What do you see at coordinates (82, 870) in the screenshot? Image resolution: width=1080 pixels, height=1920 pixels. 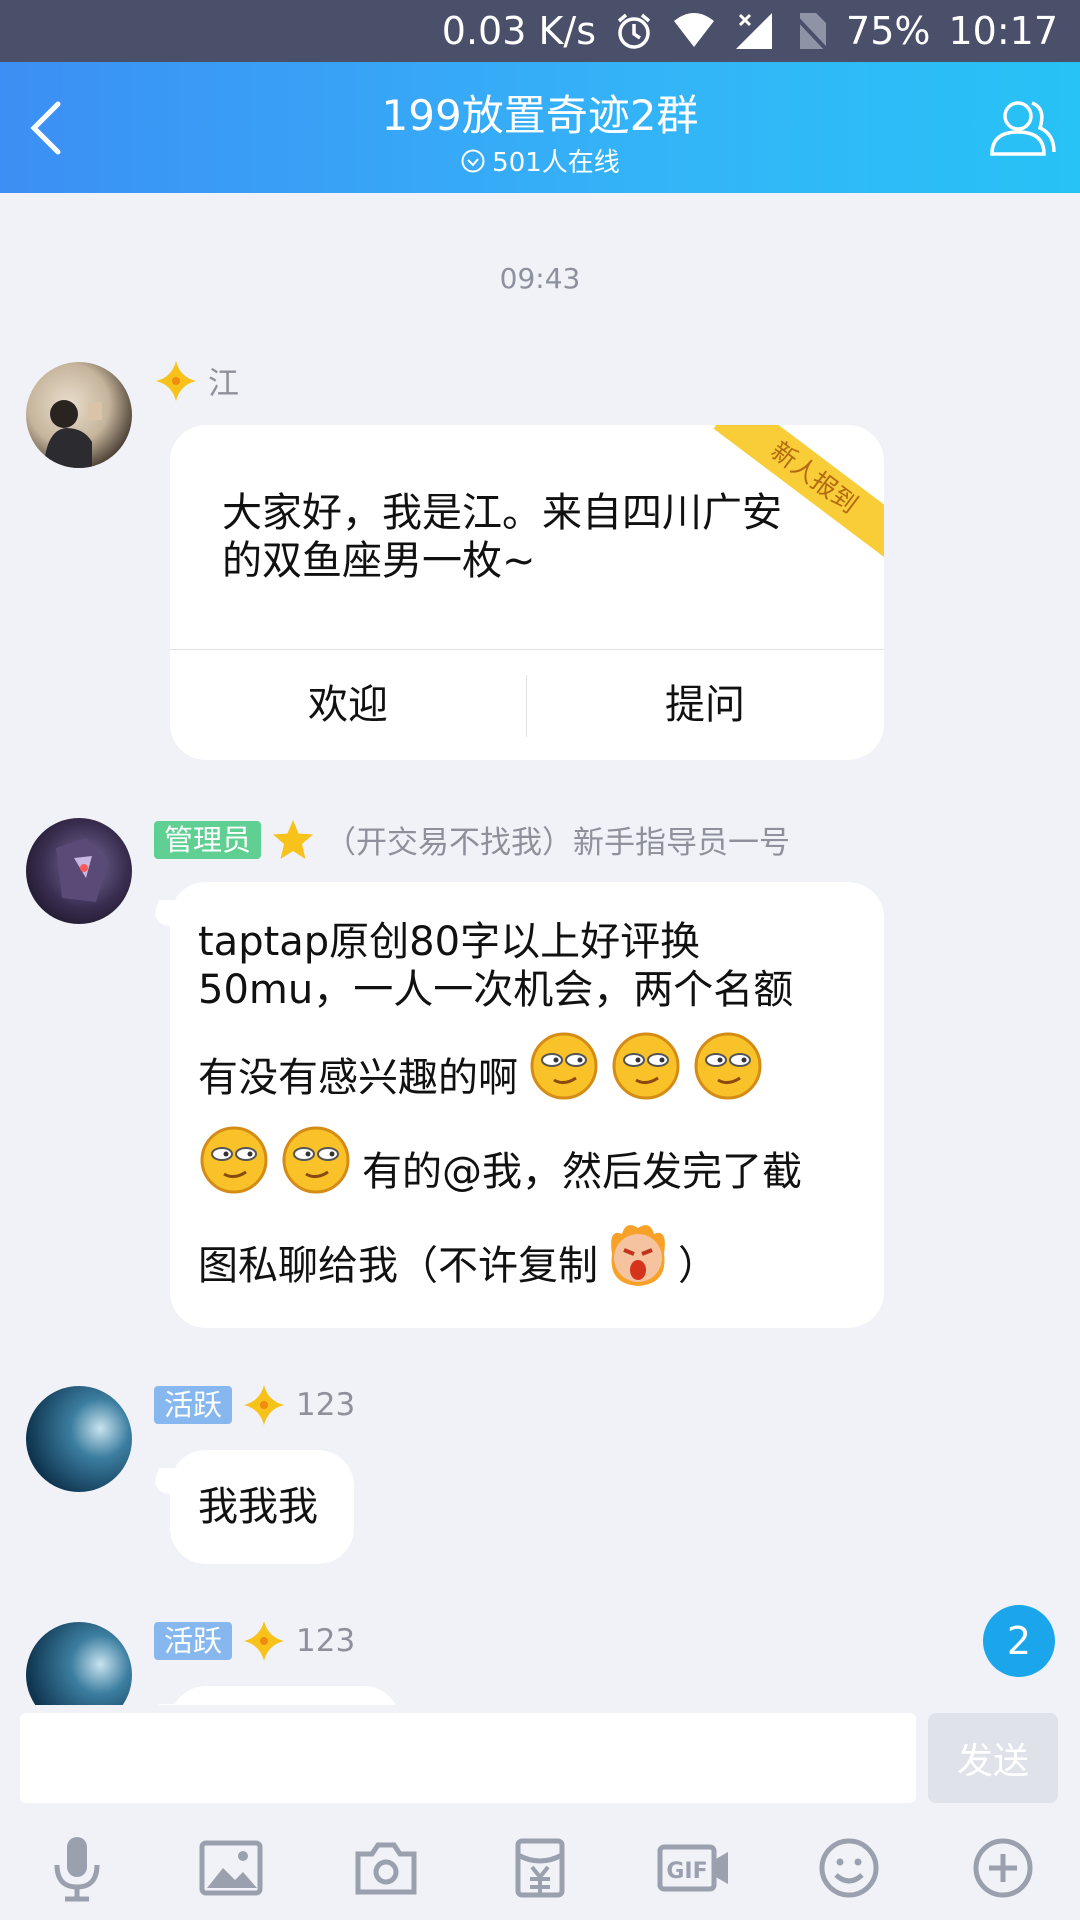 I see `character-avatar` at bounding box center [82, 870].